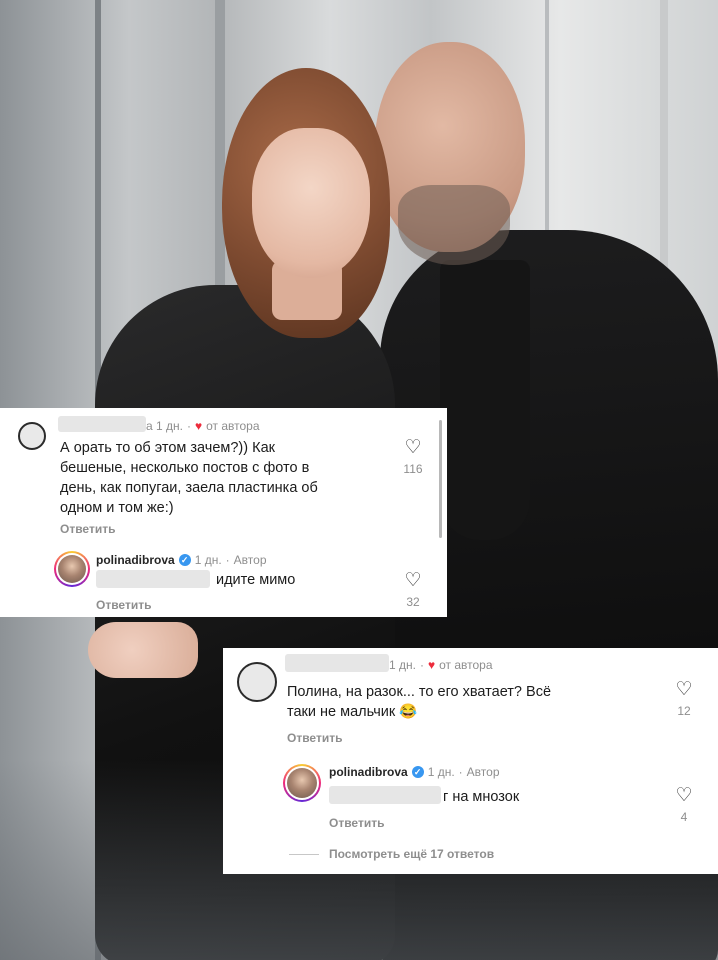  Describe the element at coordinates (684, 817) in the screenshot. I see `like-count: 4` at that location.